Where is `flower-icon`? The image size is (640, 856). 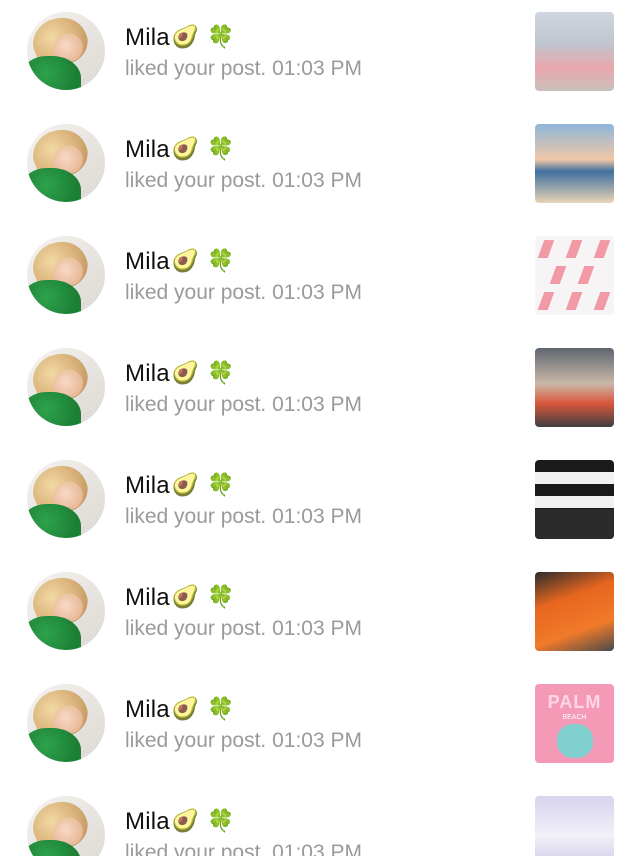
flower-icon is located at coordinates (575, 741).